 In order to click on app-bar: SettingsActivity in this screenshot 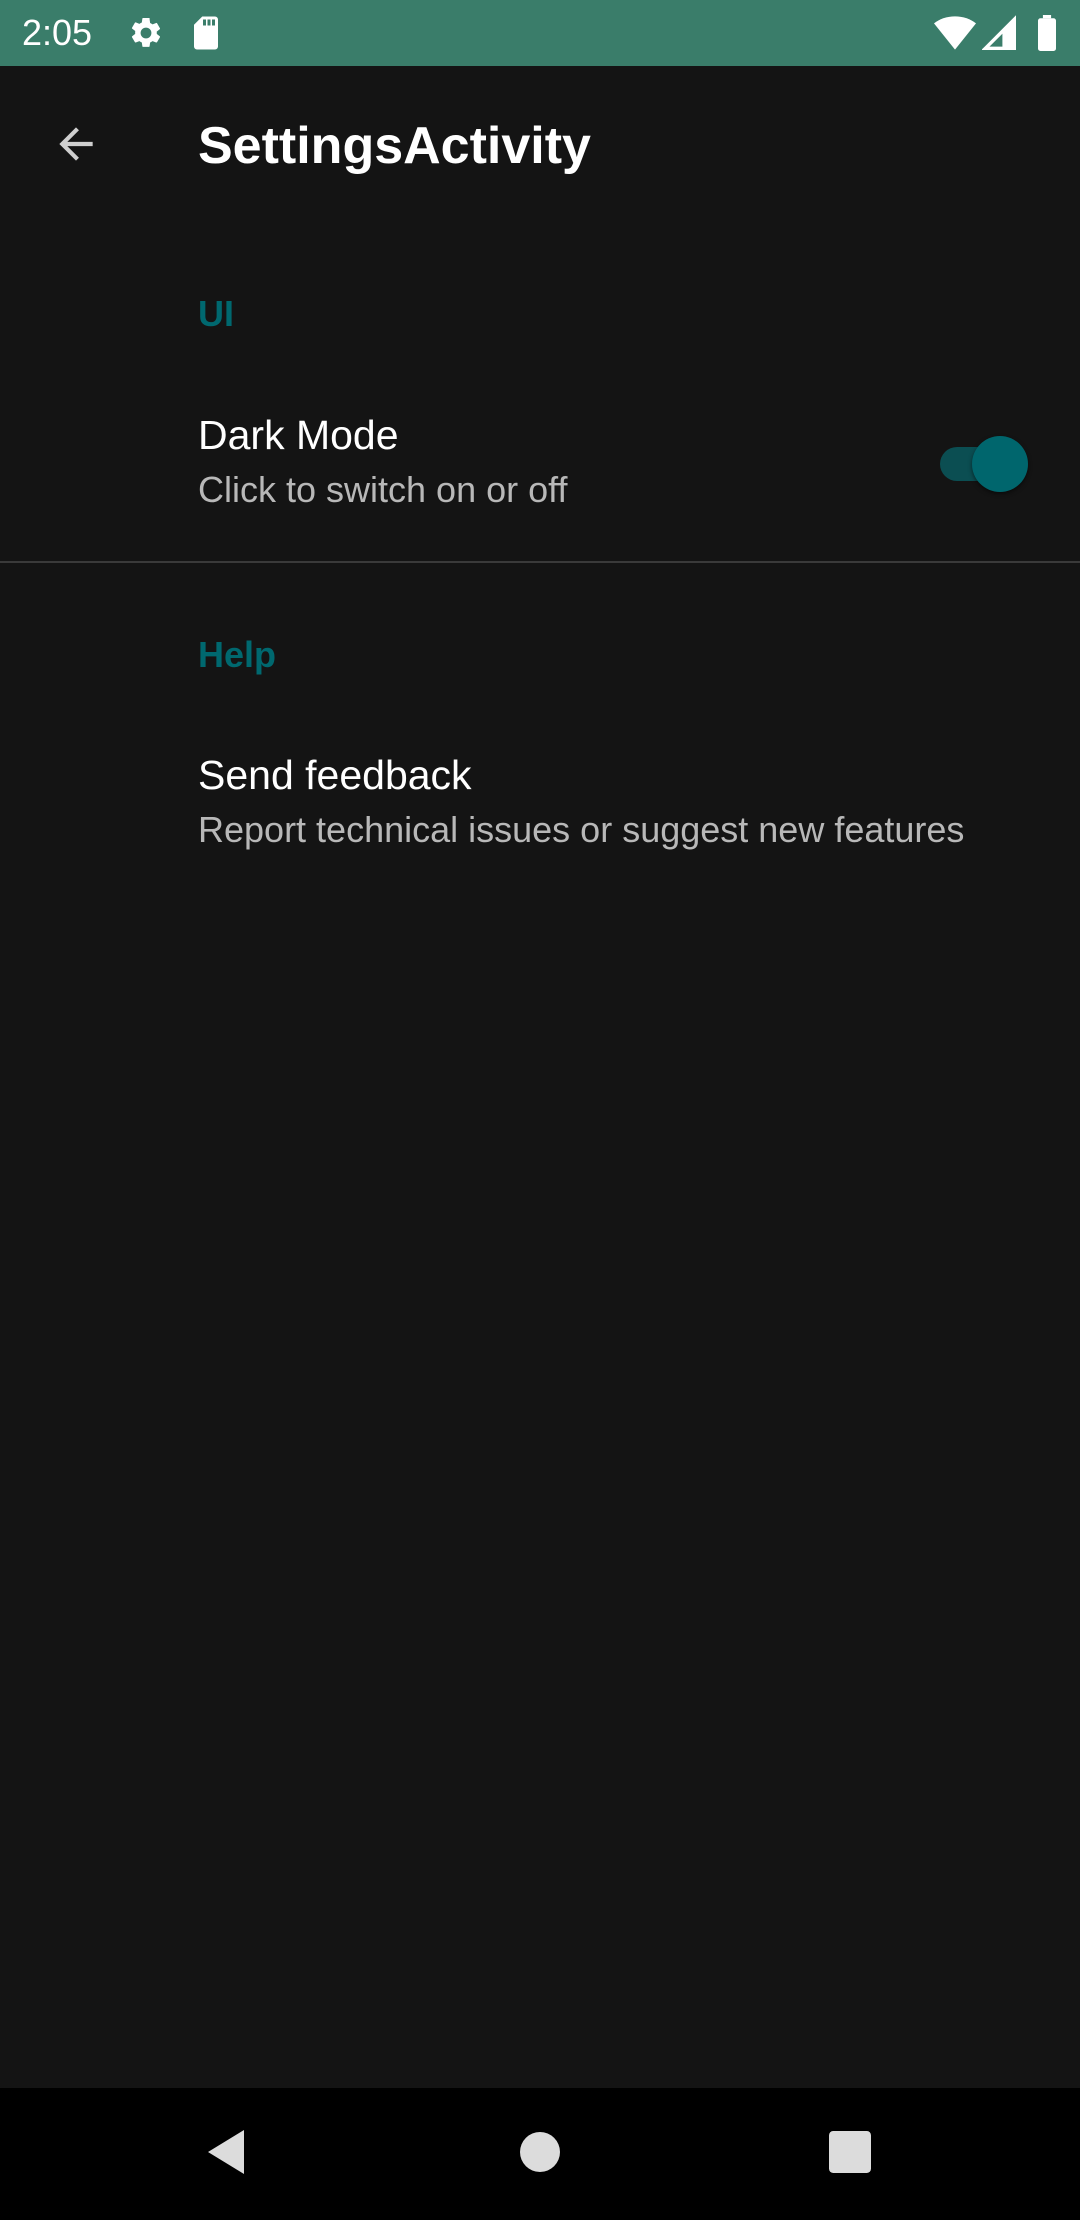, I will do `click(540, 144)`.